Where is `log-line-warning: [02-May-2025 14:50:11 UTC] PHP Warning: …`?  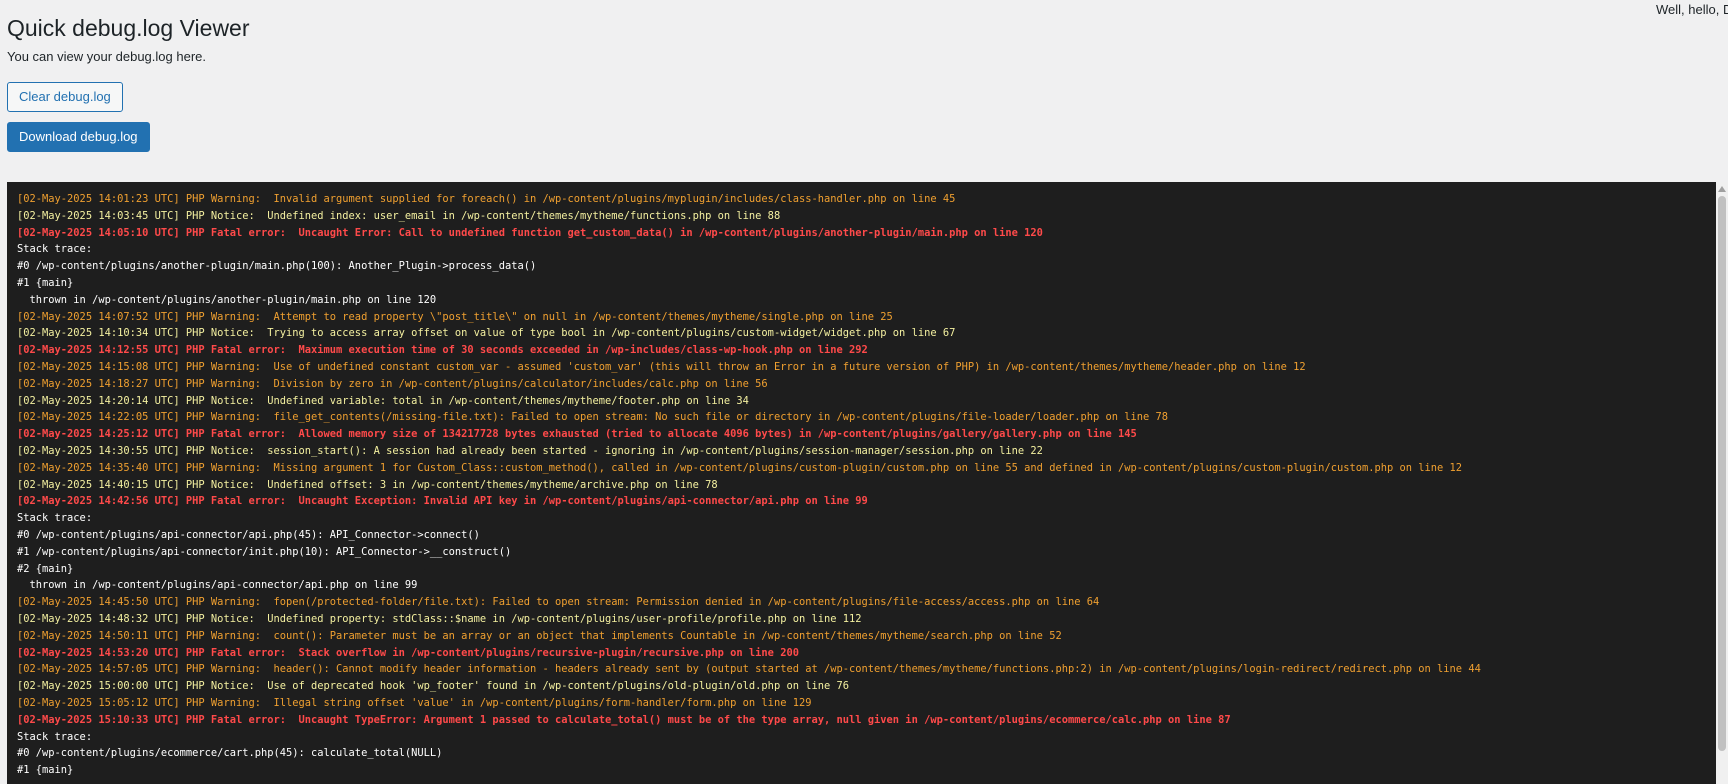
log-line-warning: [02-May-2025 14:50:11 UTC] PHP Warning: … is located at coordinates (539, 635).